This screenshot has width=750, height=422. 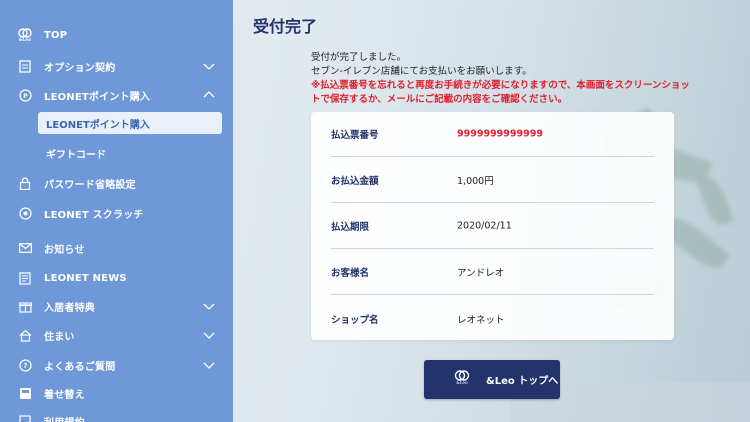 I want to click on sidebar-item-label: 着せ替え, so click(x=64, y=395).